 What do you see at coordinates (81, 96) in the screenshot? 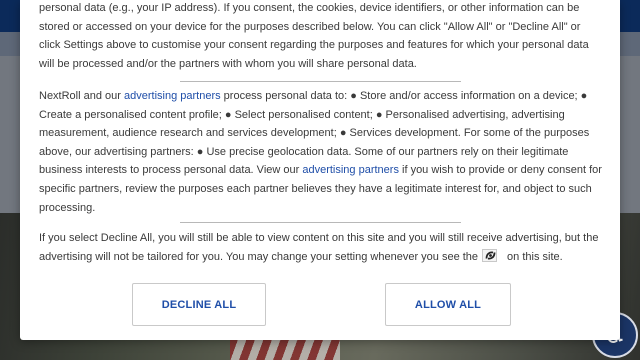
I see `partners-text: NextRoll and our` at bounding box center [81, 96].